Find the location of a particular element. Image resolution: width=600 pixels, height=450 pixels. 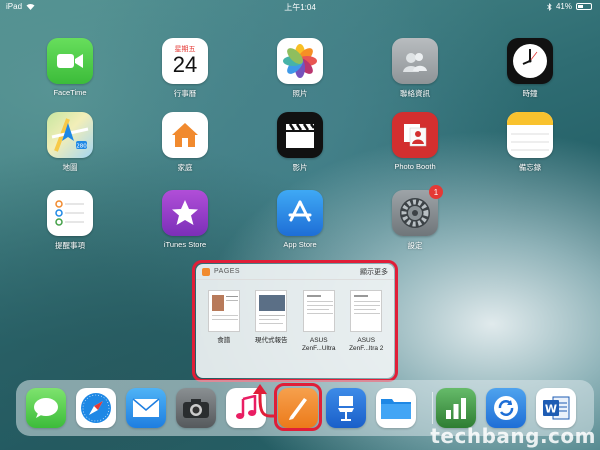

document-label-line2: ZenF...ltra 2 is located at coordinates (366, 348).